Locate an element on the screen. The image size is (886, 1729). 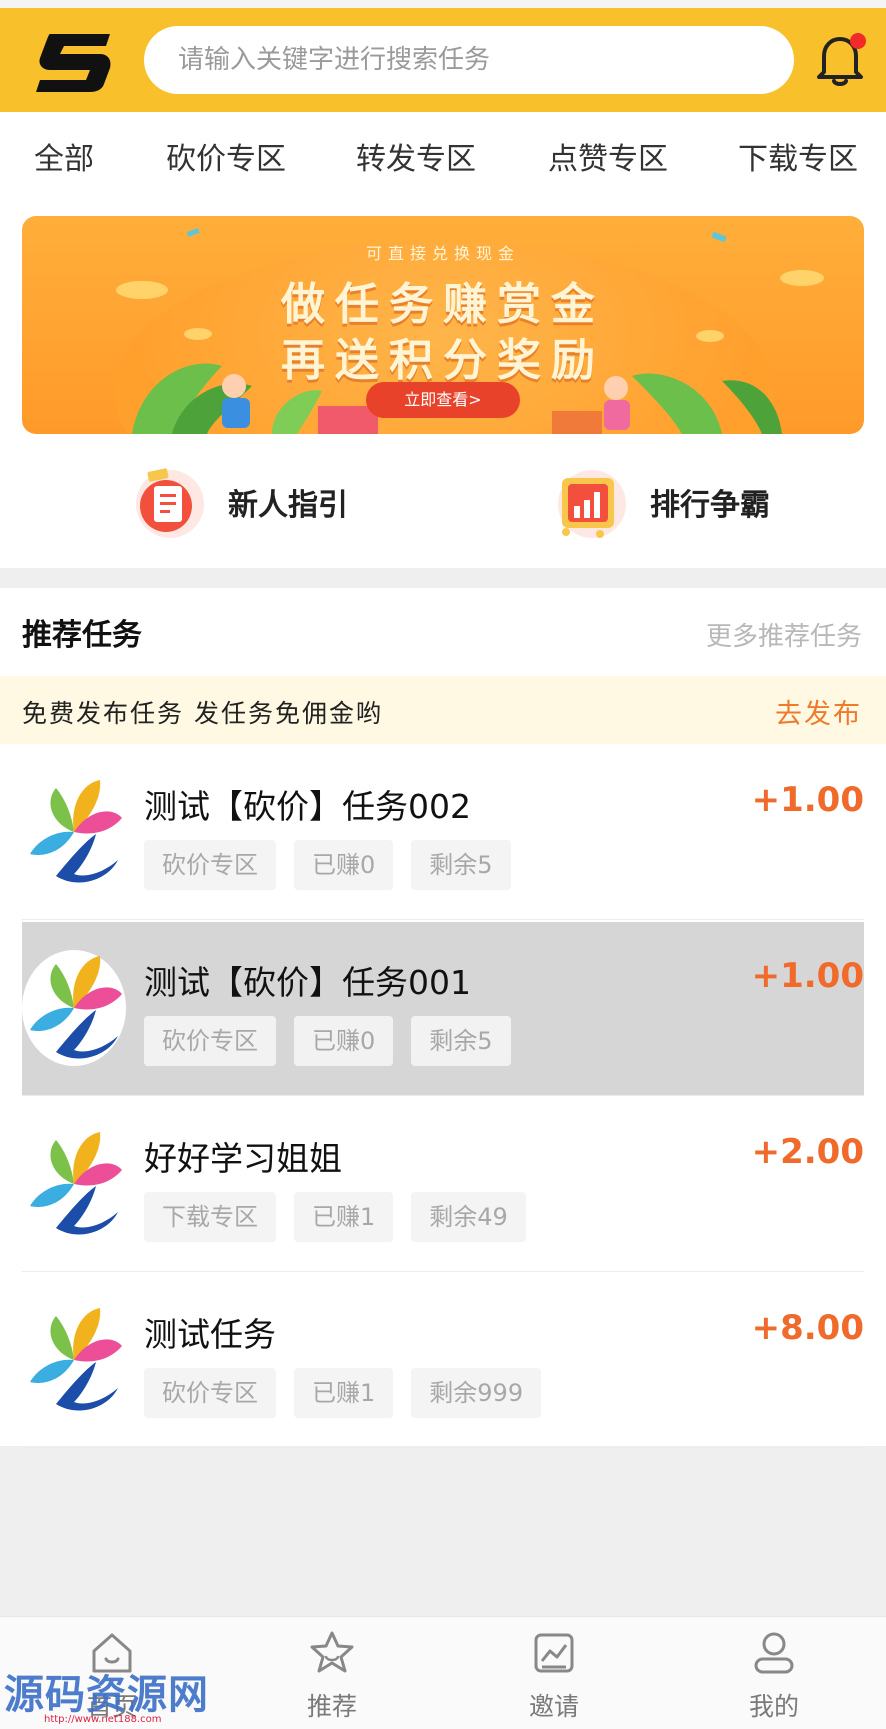
task-name: 测试【砍价】任务002 is located at coordinates (307, 806).